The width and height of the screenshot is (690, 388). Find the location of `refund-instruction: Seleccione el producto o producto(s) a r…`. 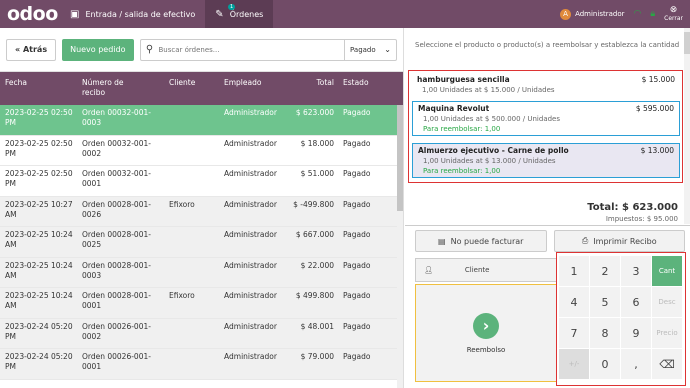

refund-instruction: Seleccione el producto o producto(s) a r… is located at coordinates (547, 45).